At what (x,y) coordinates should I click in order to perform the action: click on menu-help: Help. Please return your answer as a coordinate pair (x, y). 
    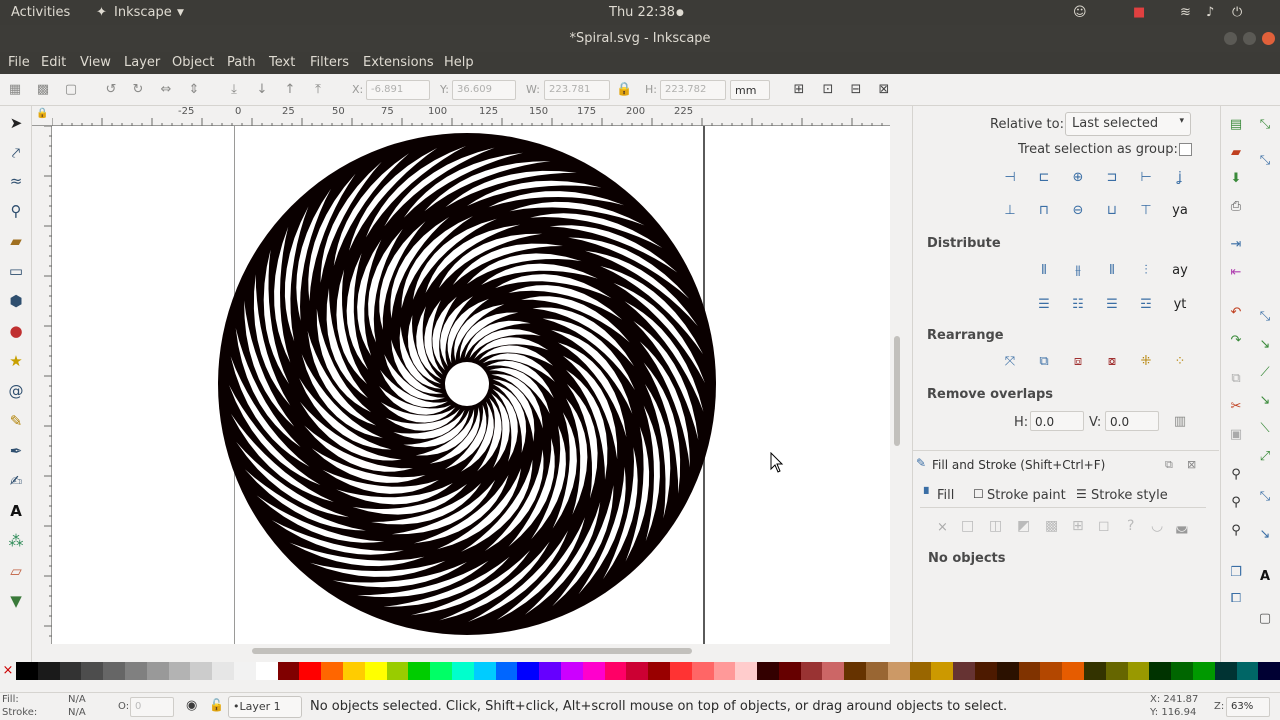
    Looking at the image, I should click on (459, 62).